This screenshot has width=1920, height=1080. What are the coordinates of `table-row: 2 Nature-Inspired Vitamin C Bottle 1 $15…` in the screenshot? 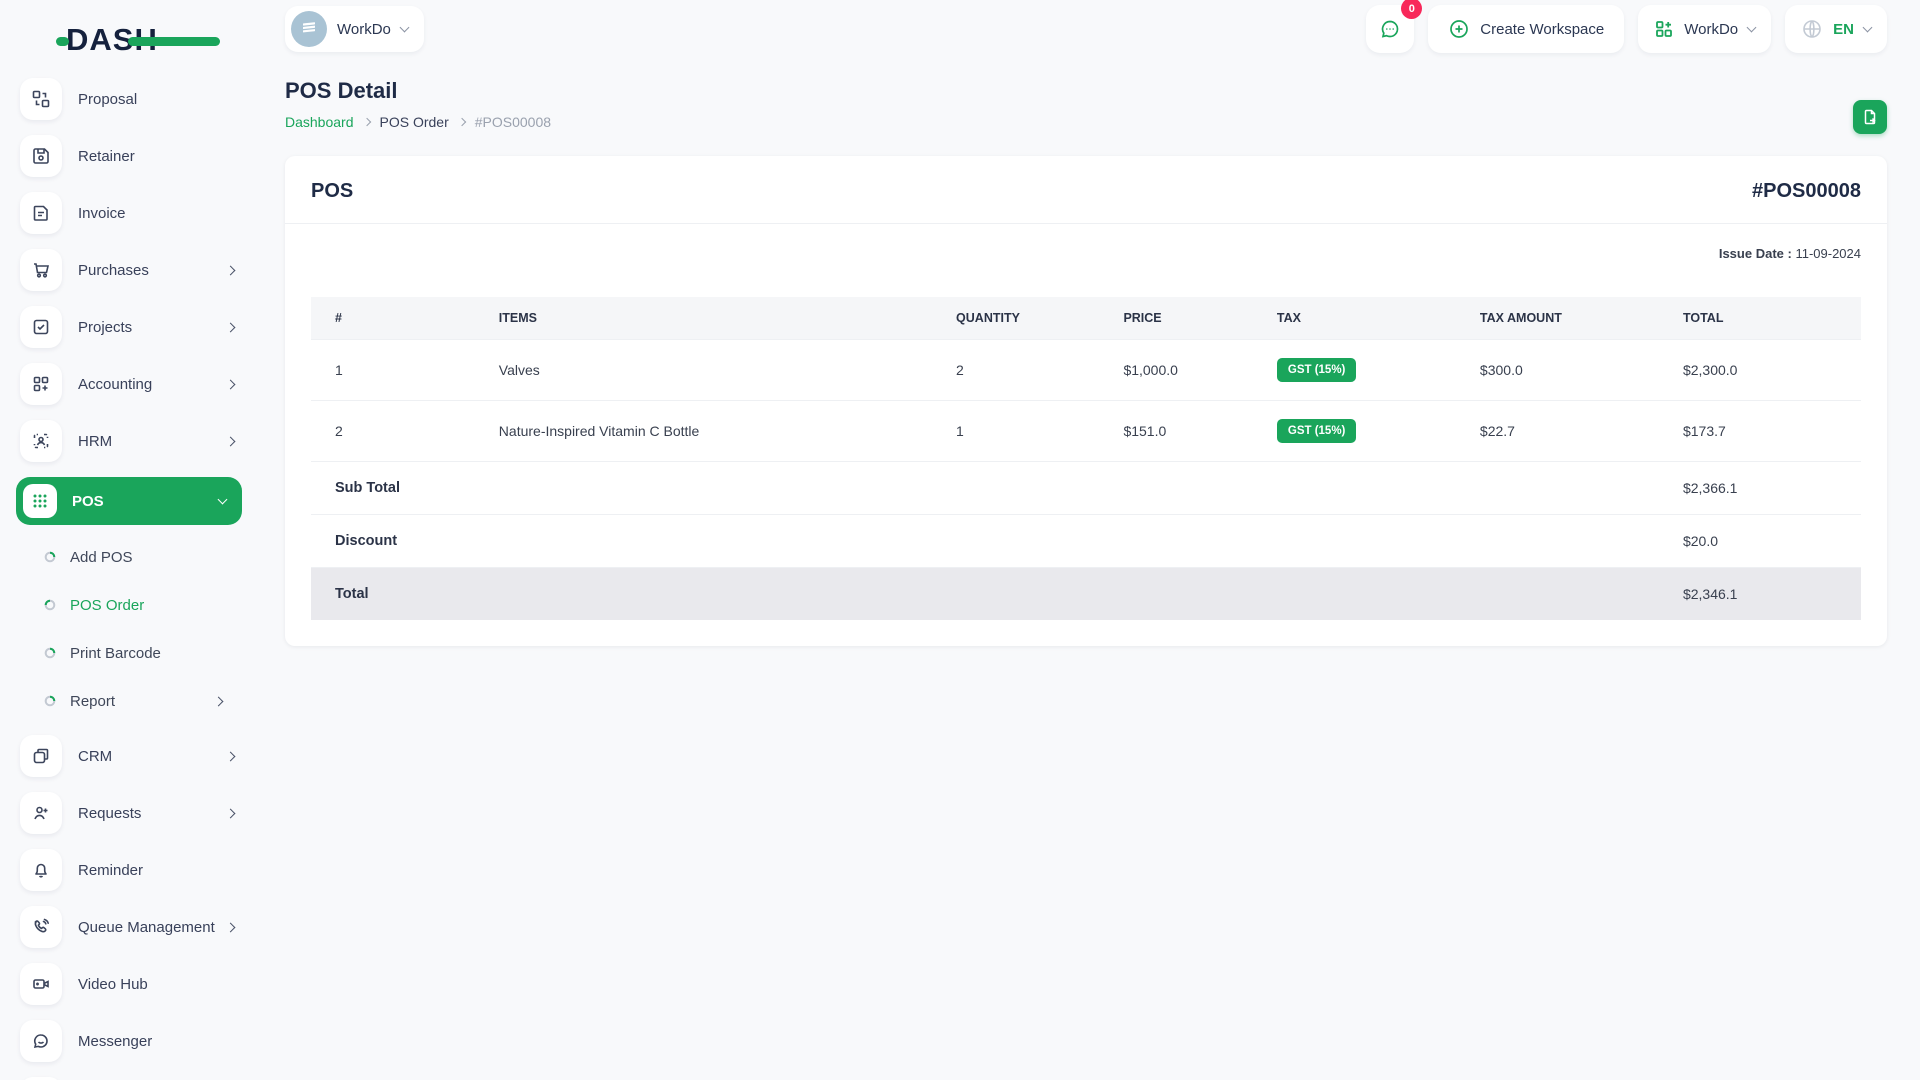 It's located at (1086, 431).